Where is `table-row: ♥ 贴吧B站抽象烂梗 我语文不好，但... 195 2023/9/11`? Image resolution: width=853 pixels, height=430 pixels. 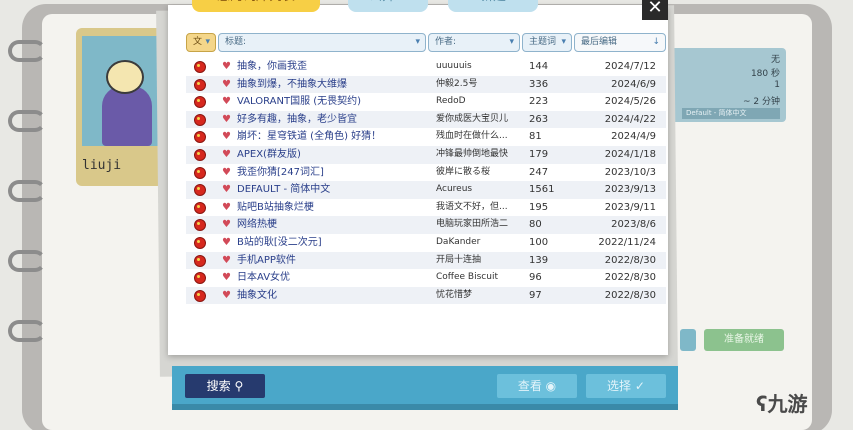
table-row: ♥ 贴吧B站抽象烂梗 我语文不好，但... 195 2023/9/11 is located at coordinates (426, 208).